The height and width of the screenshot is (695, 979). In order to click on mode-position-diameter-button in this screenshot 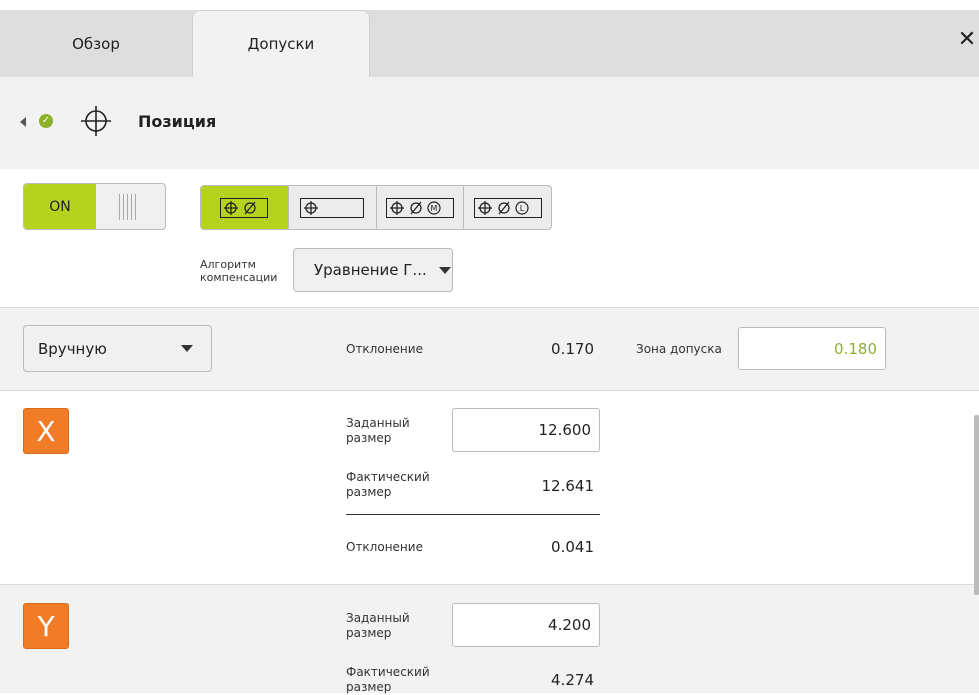, I will do `click(245, 207)`.